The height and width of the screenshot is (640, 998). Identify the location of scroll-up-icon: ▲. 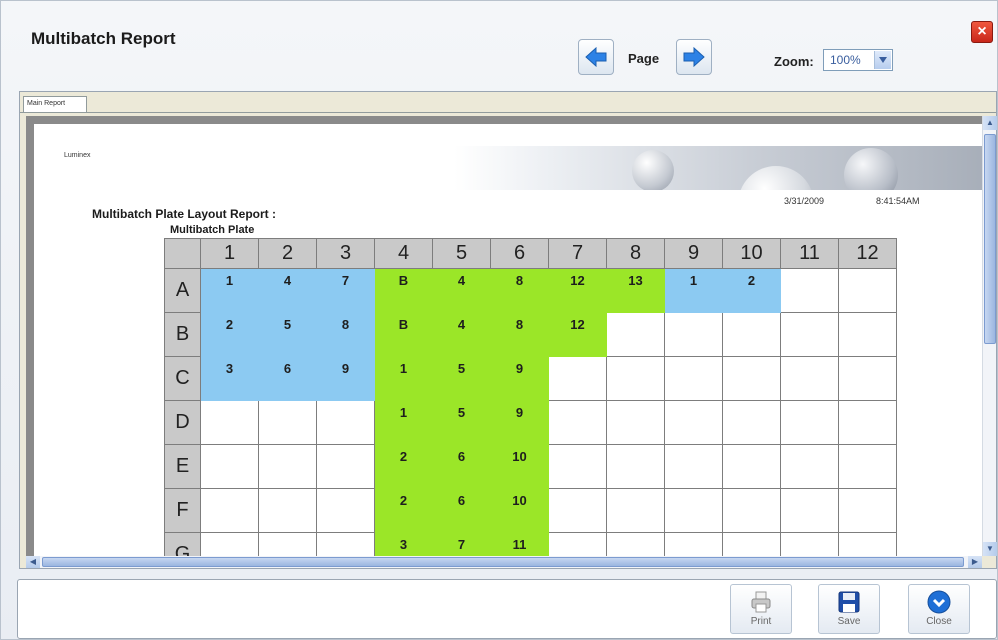
(990, 123).